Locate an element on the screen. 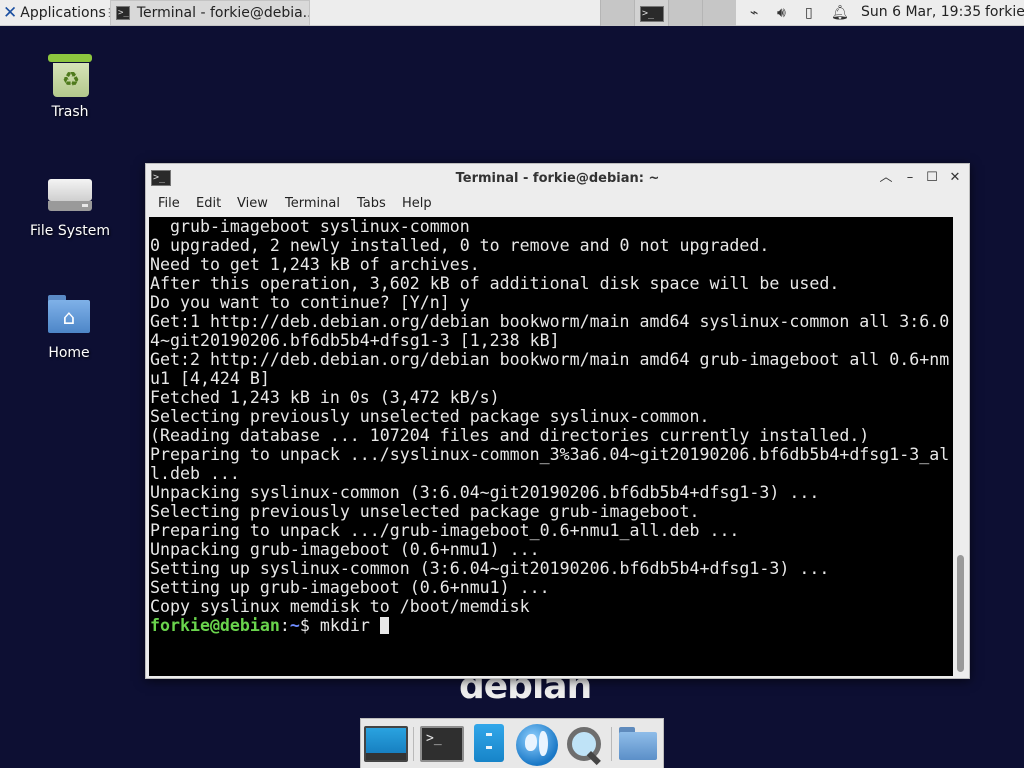  terminal-line: Need to get 1,243 kB of archives. is located at coordinates (315, 264).